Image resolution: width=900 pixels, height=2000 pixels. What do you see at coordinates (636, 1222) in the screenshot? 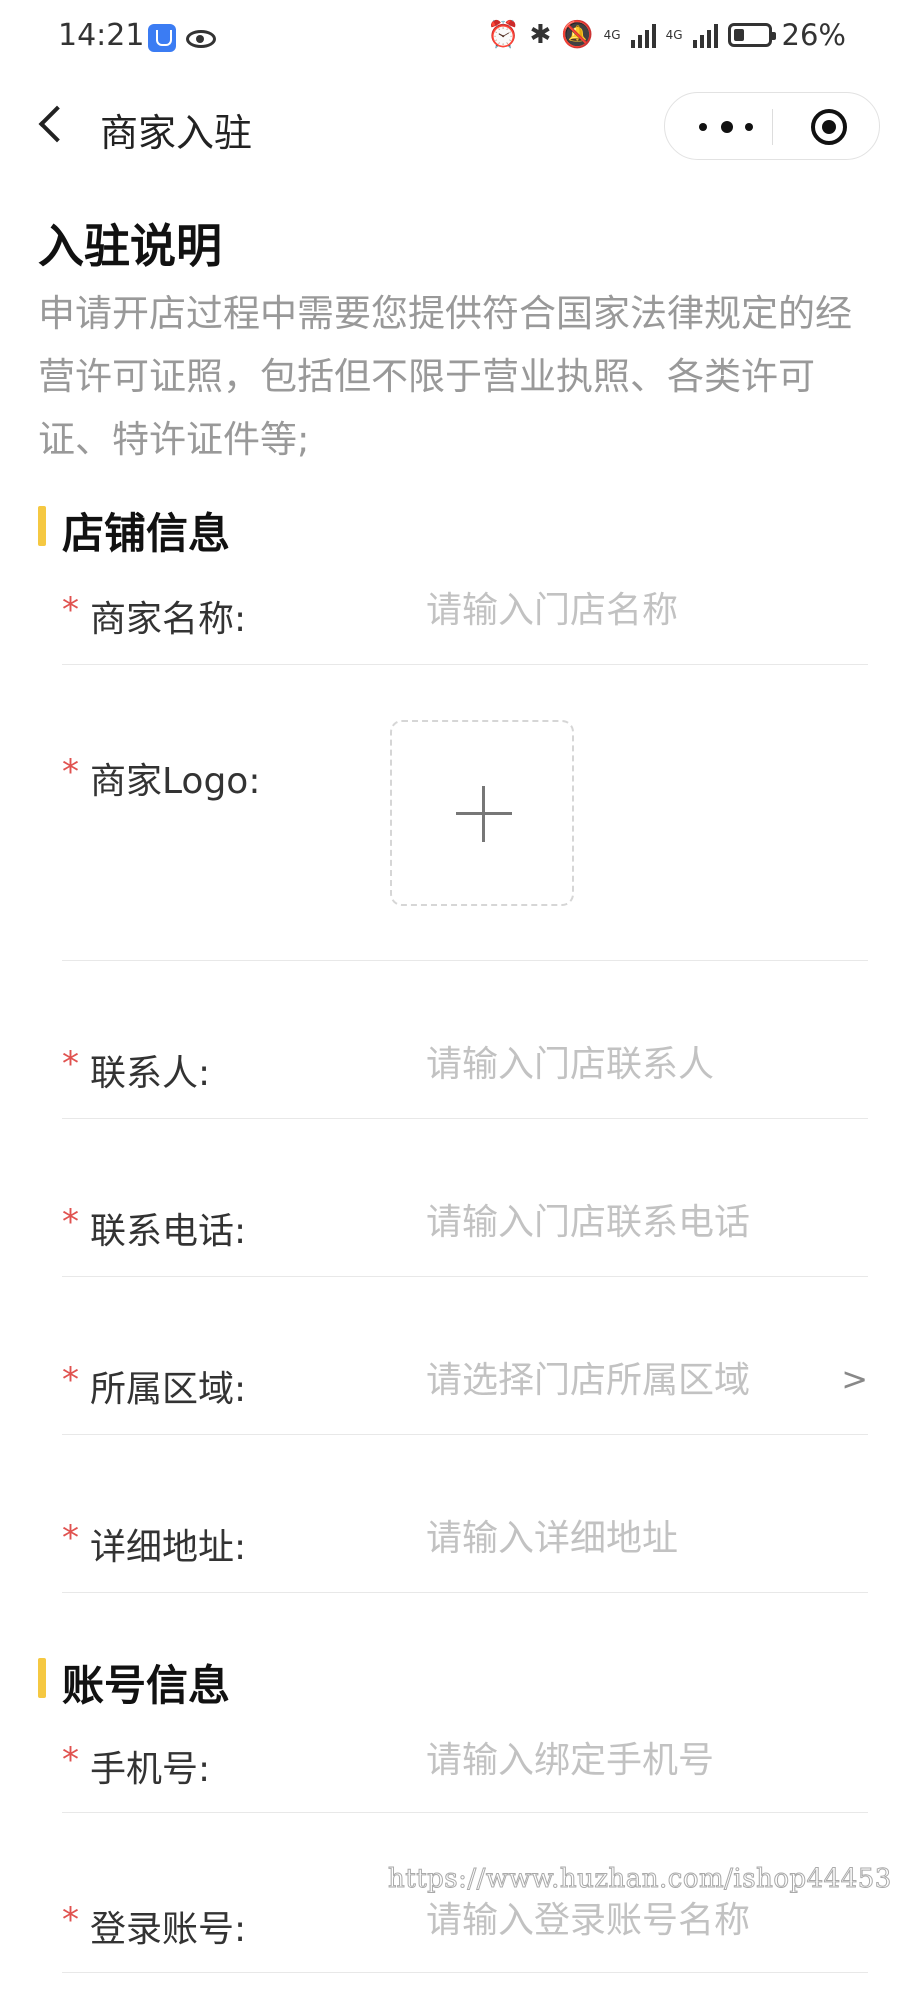
I see `phone-input` at bounding box center [636, 1222].